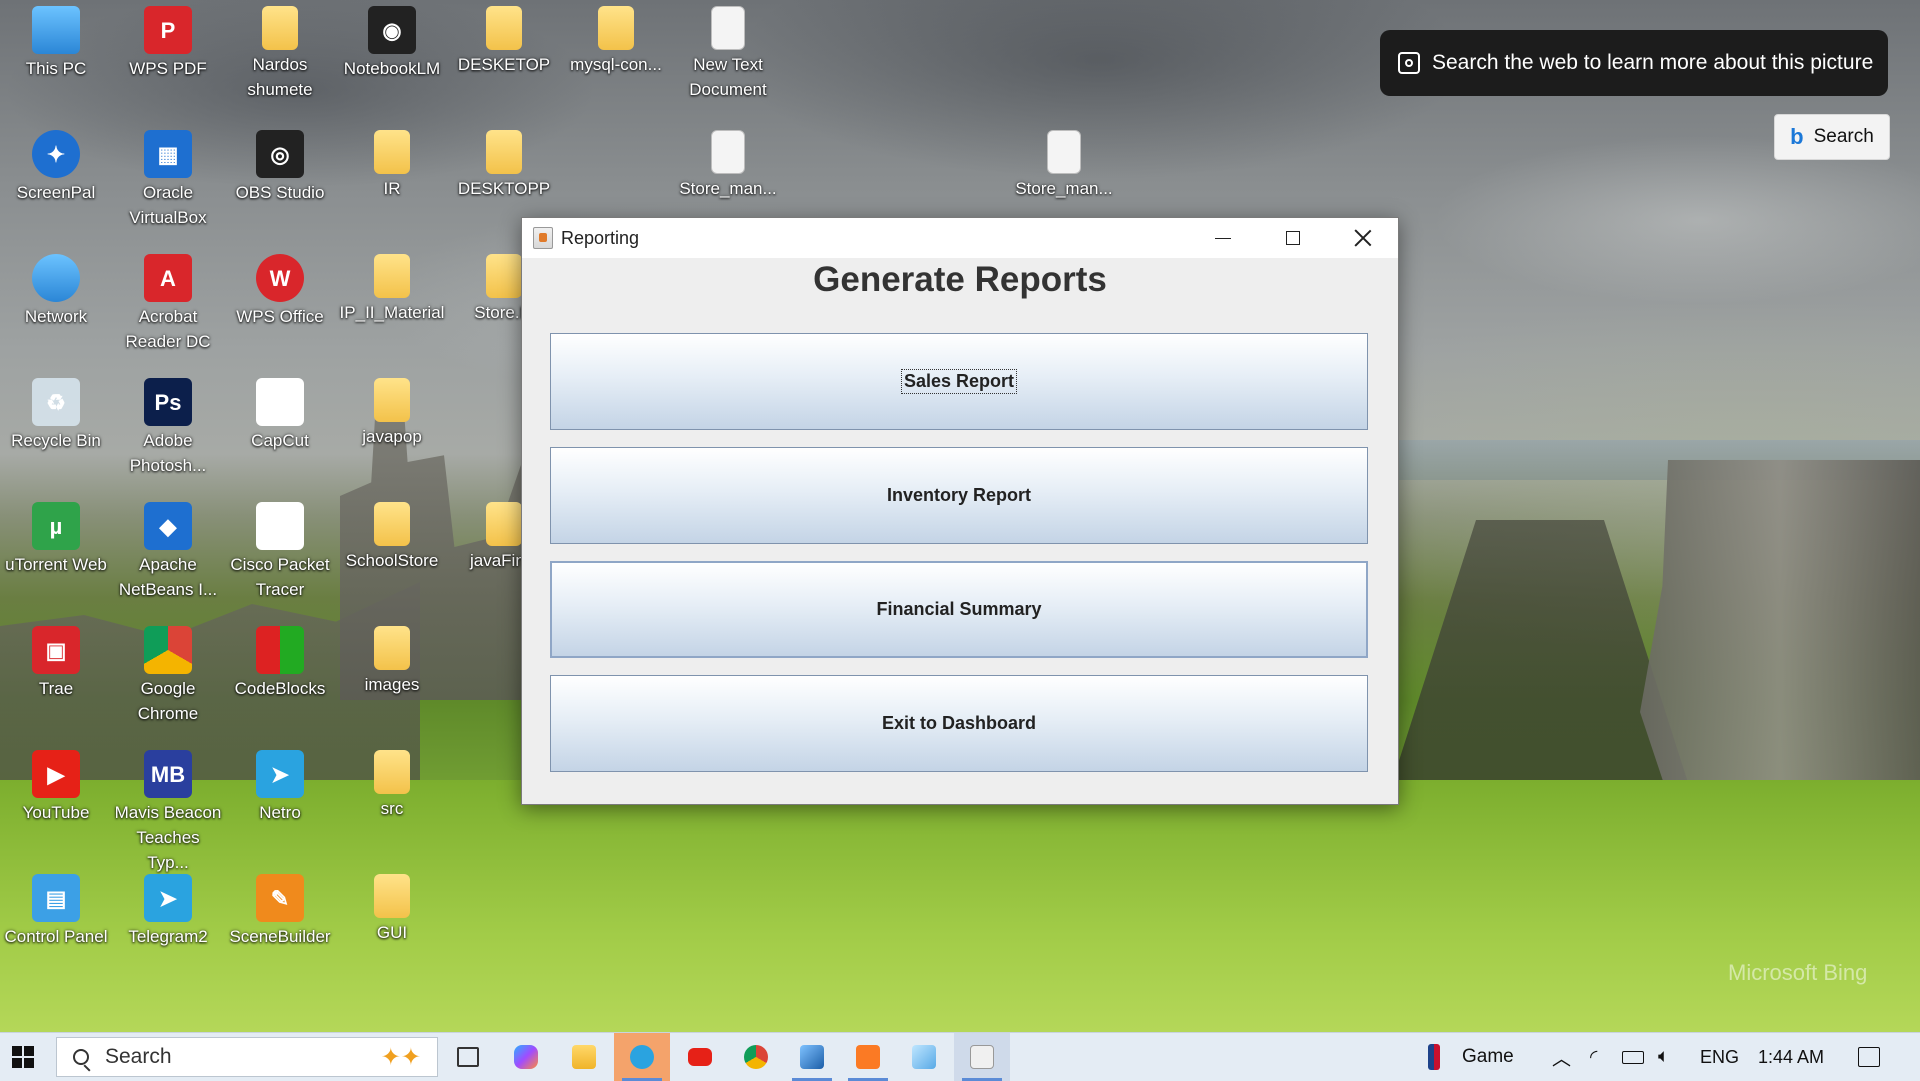 The height and width of the screenshot is (1081, 1920). I want to click on desktop-icon-capcut: ✕ CapCut, so click(280, 412).